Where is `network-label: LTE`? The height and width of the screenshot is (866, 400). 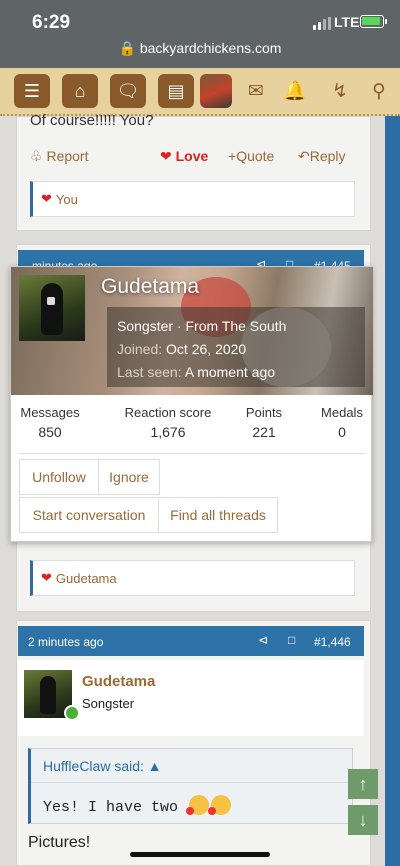
network-label: LTE is located at coordinates (347, 22).